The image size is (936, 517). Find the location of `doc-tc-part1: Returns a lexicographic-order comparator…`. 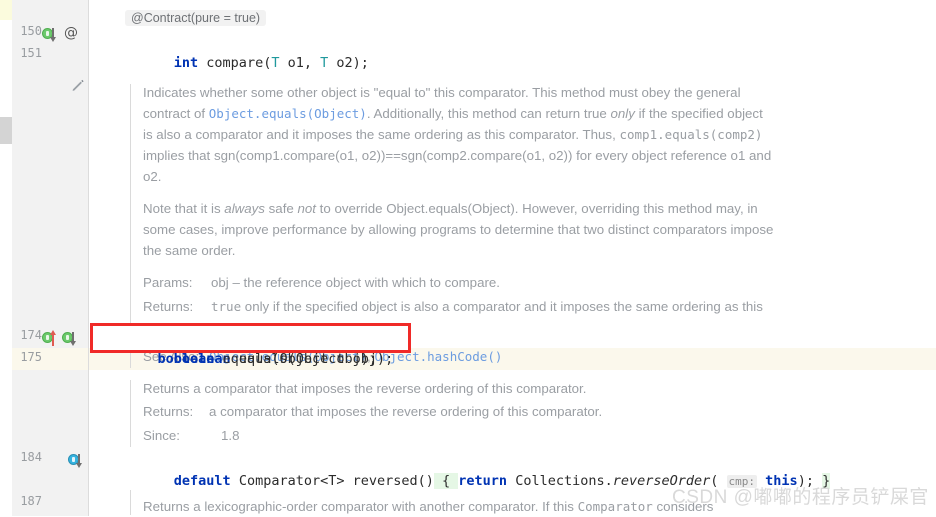

doc-tc-part1: Returns a lexicographic-order comparator… is located at coordinates (360, 506).